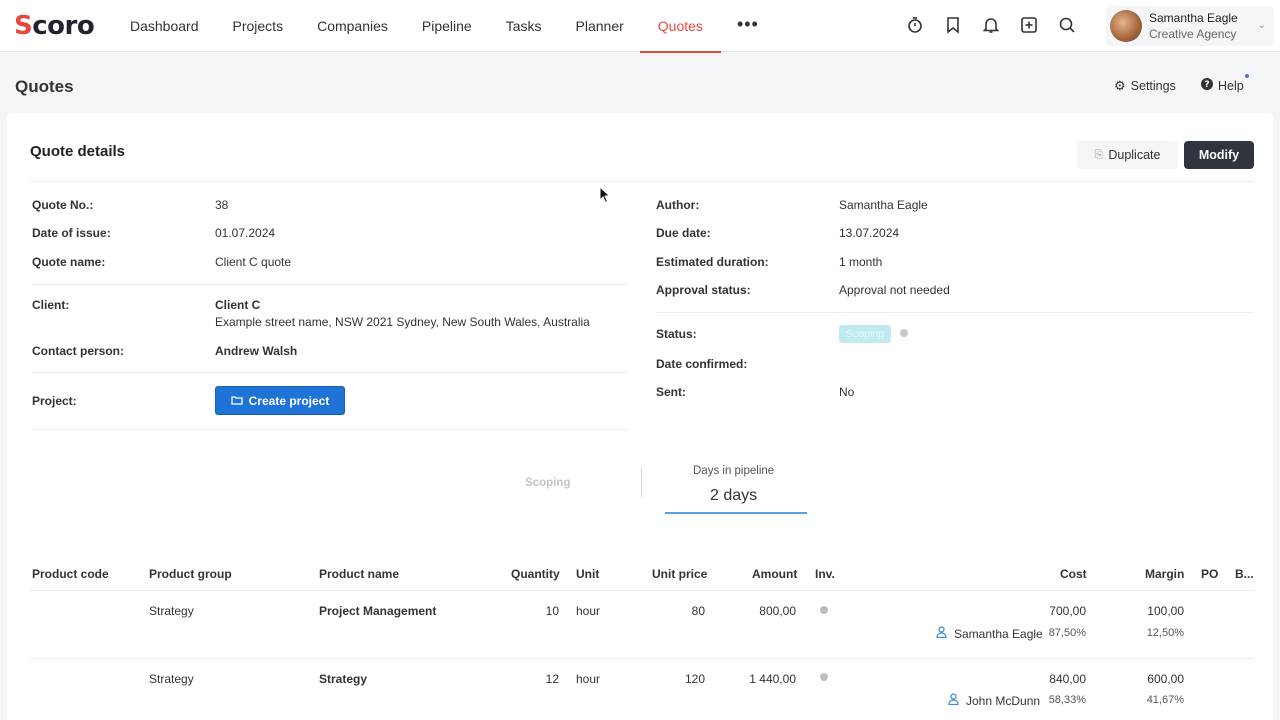 This screenshot has height=720, width=1280. I want to click on mouse-cursor-icon, so click(605, 195).